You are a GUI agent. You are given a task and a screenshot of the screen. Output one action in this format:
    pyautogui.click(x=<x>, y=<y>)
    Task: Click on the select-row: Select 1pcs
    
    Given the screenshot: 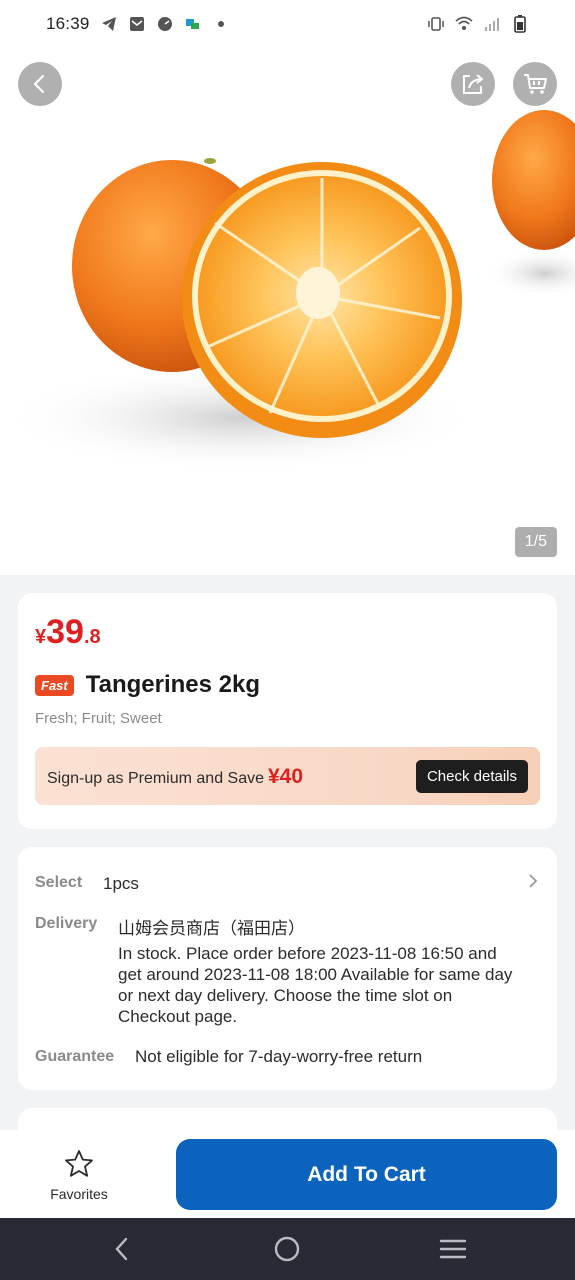 What is the action you would take?
    pyautogui.click(x=287, y=879)
    